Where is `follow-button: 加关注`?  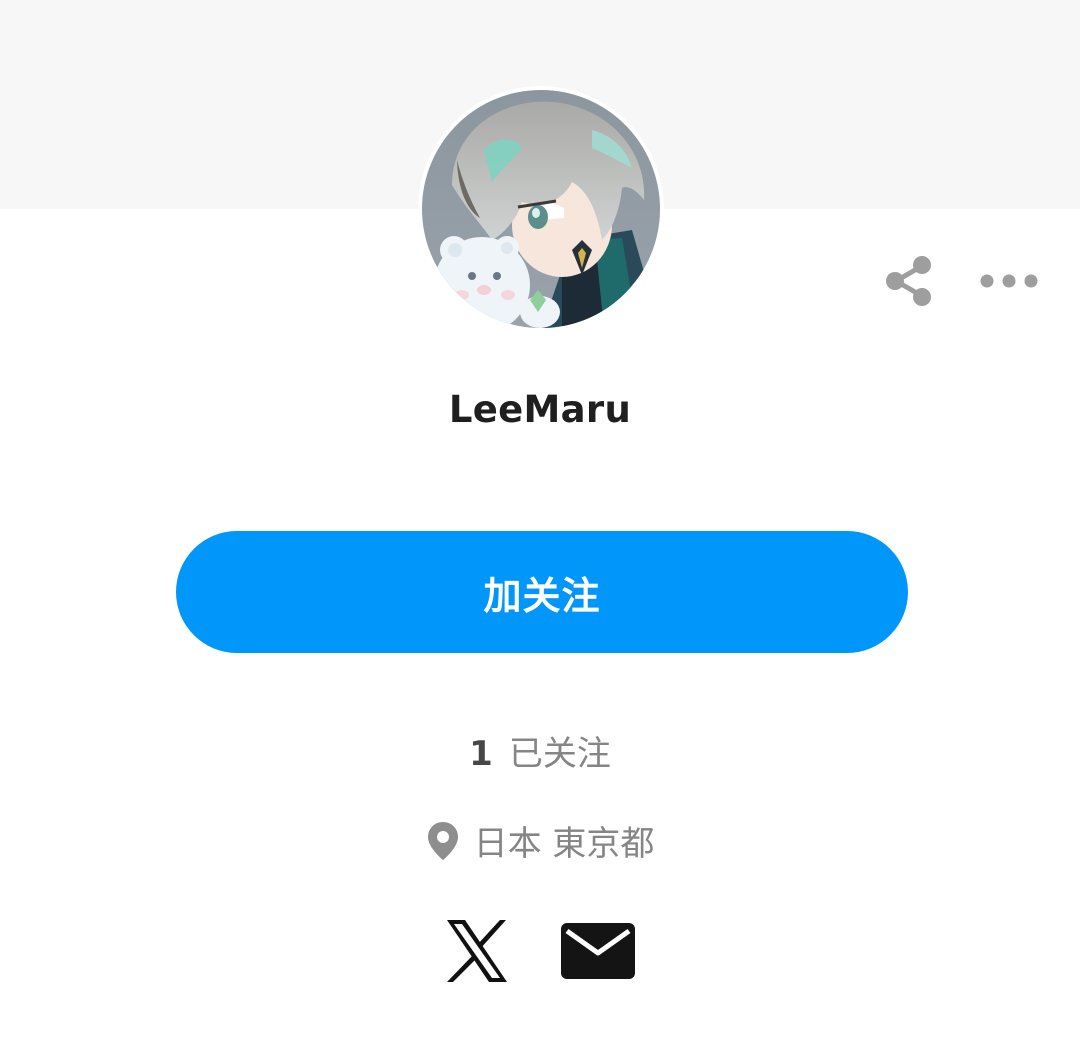
follow-button: 加关注 is located at coordinates (542, 592).